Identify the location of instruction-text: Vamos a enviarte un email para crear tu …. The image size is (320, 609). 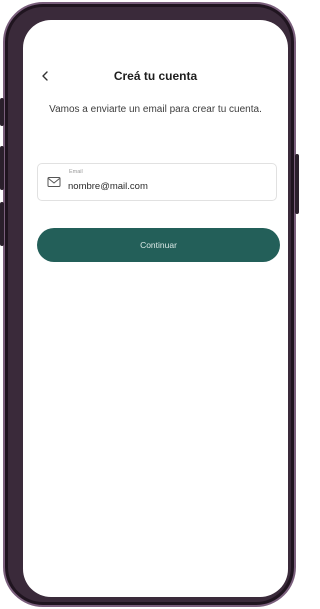
(155, 109).